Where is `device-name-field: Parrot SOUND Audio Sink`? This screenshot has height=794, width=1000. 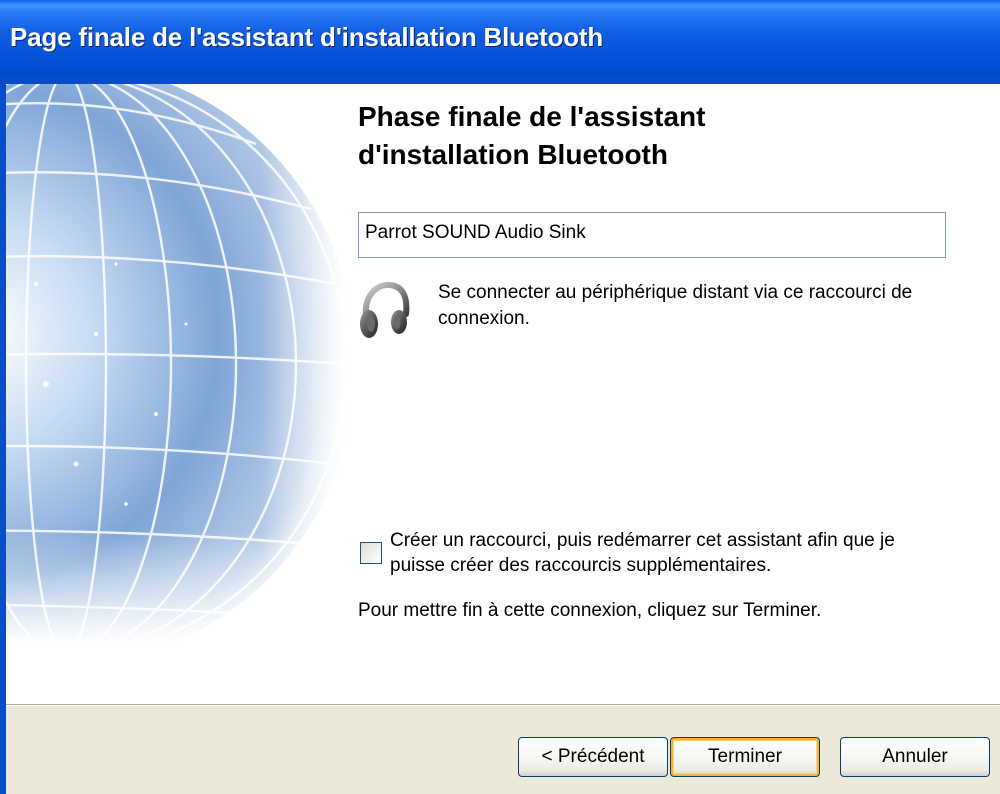
device-name-field: Parrot SOUND Audio Sink is located at coordinates (652, 235).